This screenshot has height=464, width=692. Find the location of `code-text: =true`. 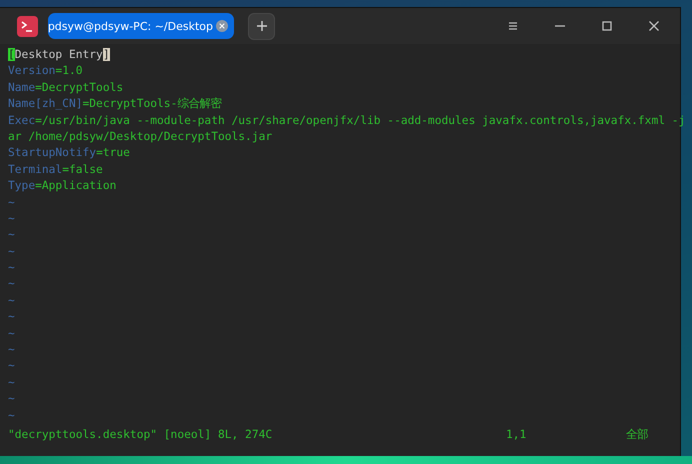

code-text: =true is located at coordinates (113, 153).